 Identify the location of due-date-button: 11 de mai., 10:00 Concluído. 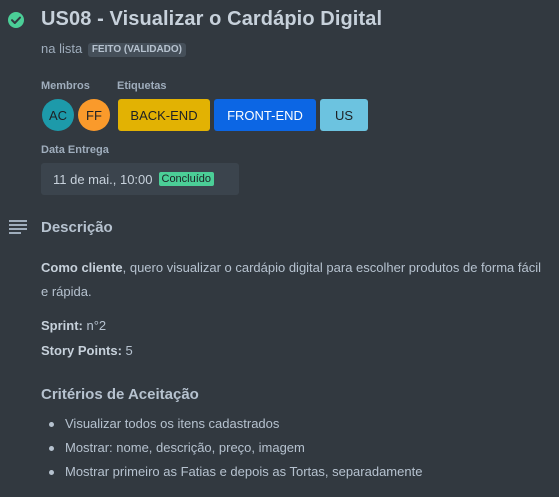
(140, 179).